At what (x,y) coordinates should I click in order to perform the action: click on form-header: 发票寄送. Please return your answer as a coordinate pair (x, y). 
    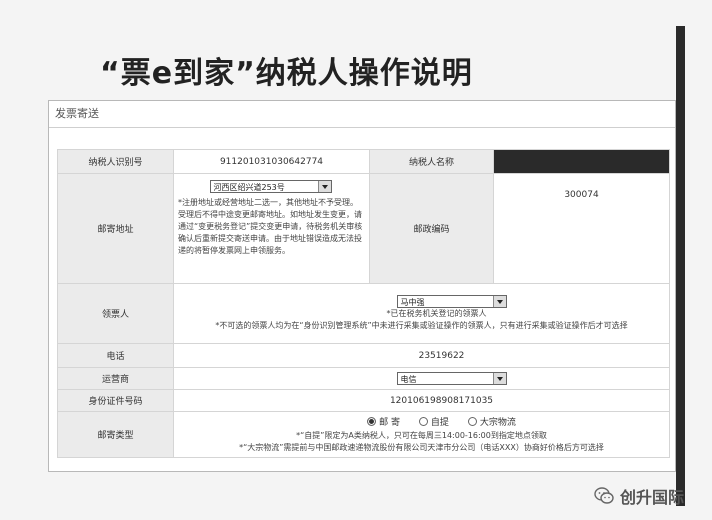
    Looking at the image, I should click on (362, 114).